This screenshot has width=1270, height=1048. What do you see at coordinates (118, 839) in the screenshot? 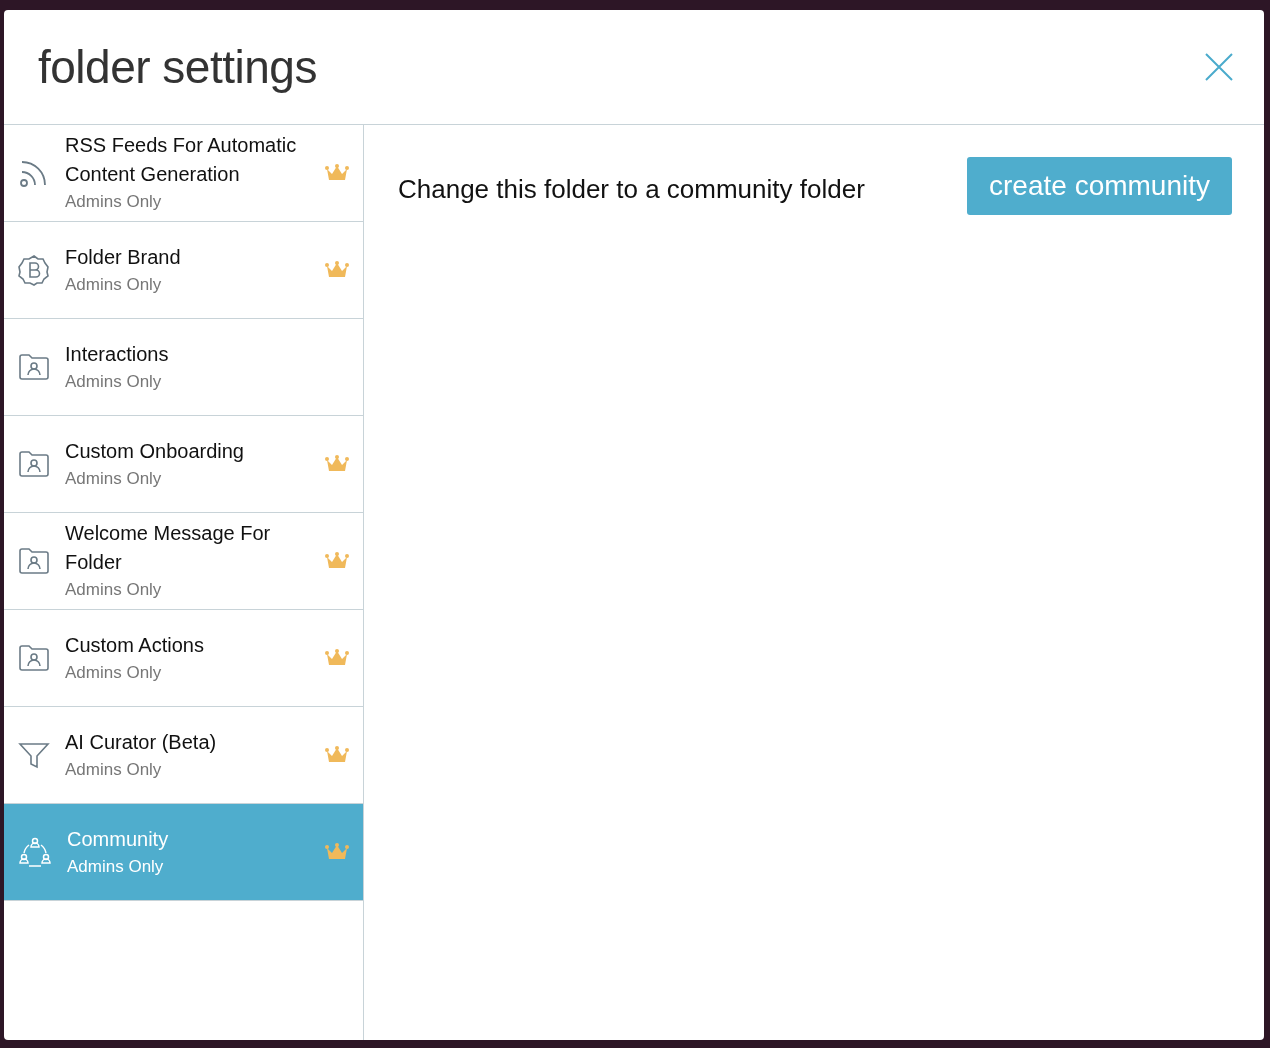
I see `item-title: Community` at bounding box center [118, 839].